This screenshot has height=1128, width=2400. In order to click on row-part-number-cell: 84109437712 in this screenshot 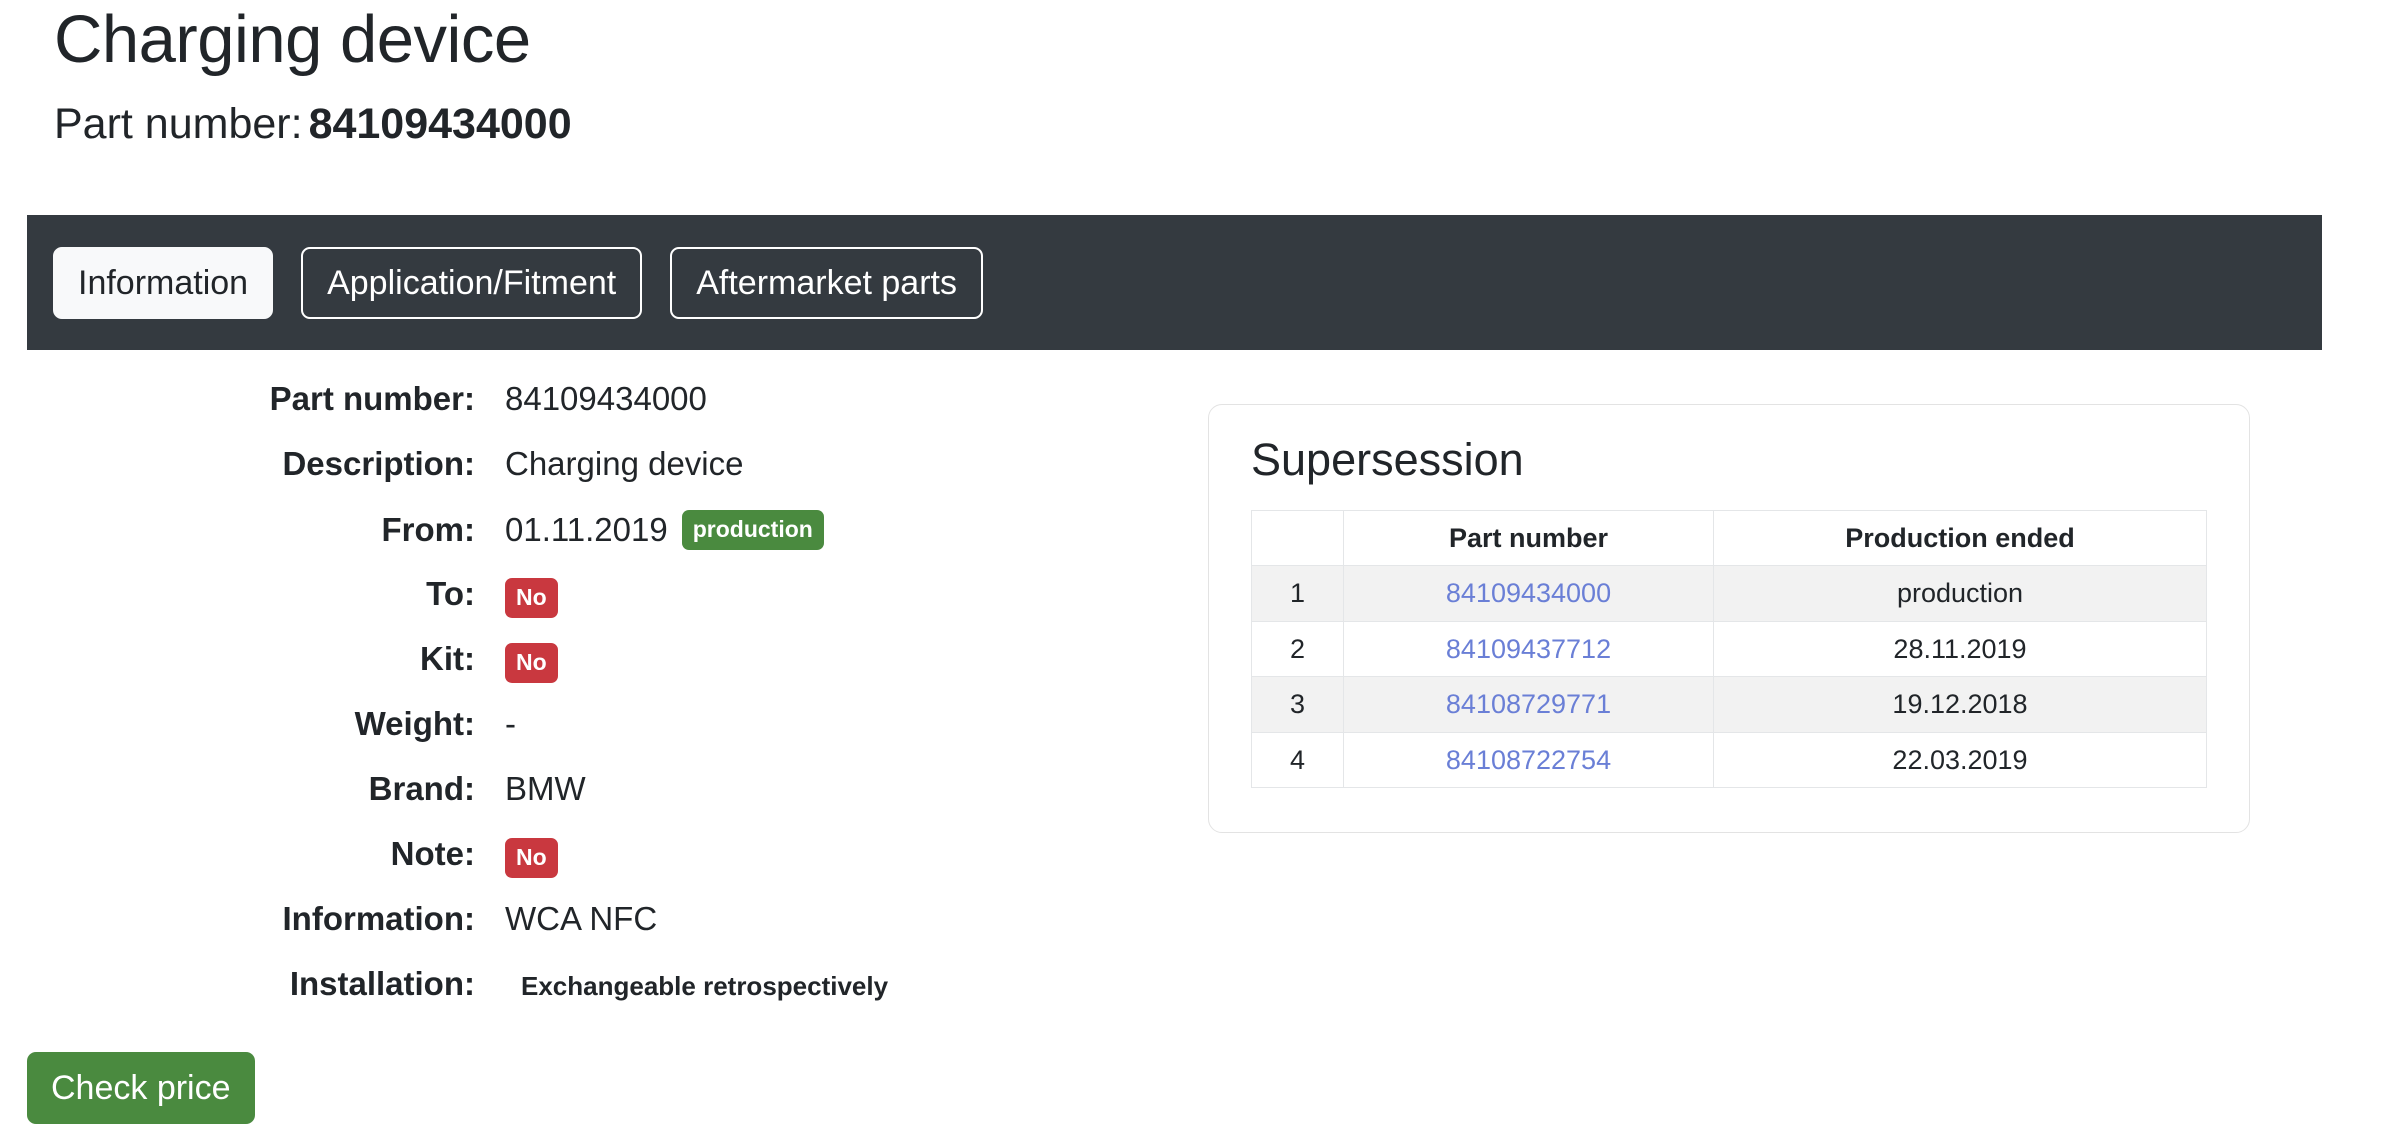, I will do `click(1528, 649)`.